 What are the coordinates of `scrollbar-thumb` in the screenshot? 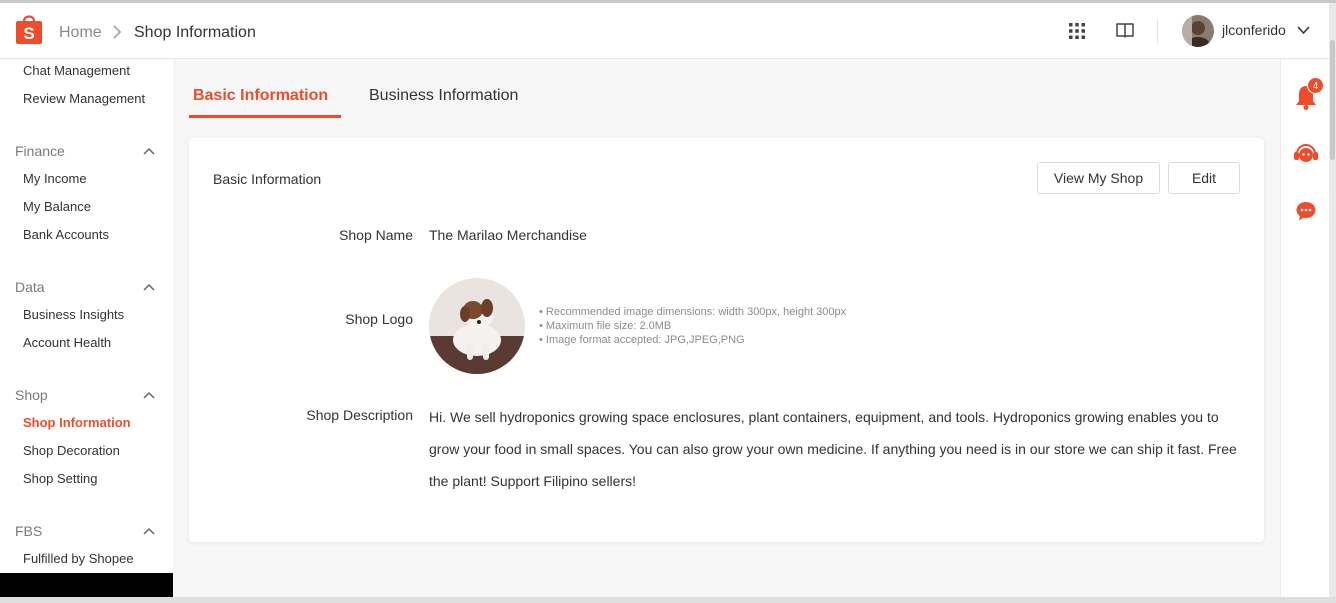 It's located at (1332, 100).